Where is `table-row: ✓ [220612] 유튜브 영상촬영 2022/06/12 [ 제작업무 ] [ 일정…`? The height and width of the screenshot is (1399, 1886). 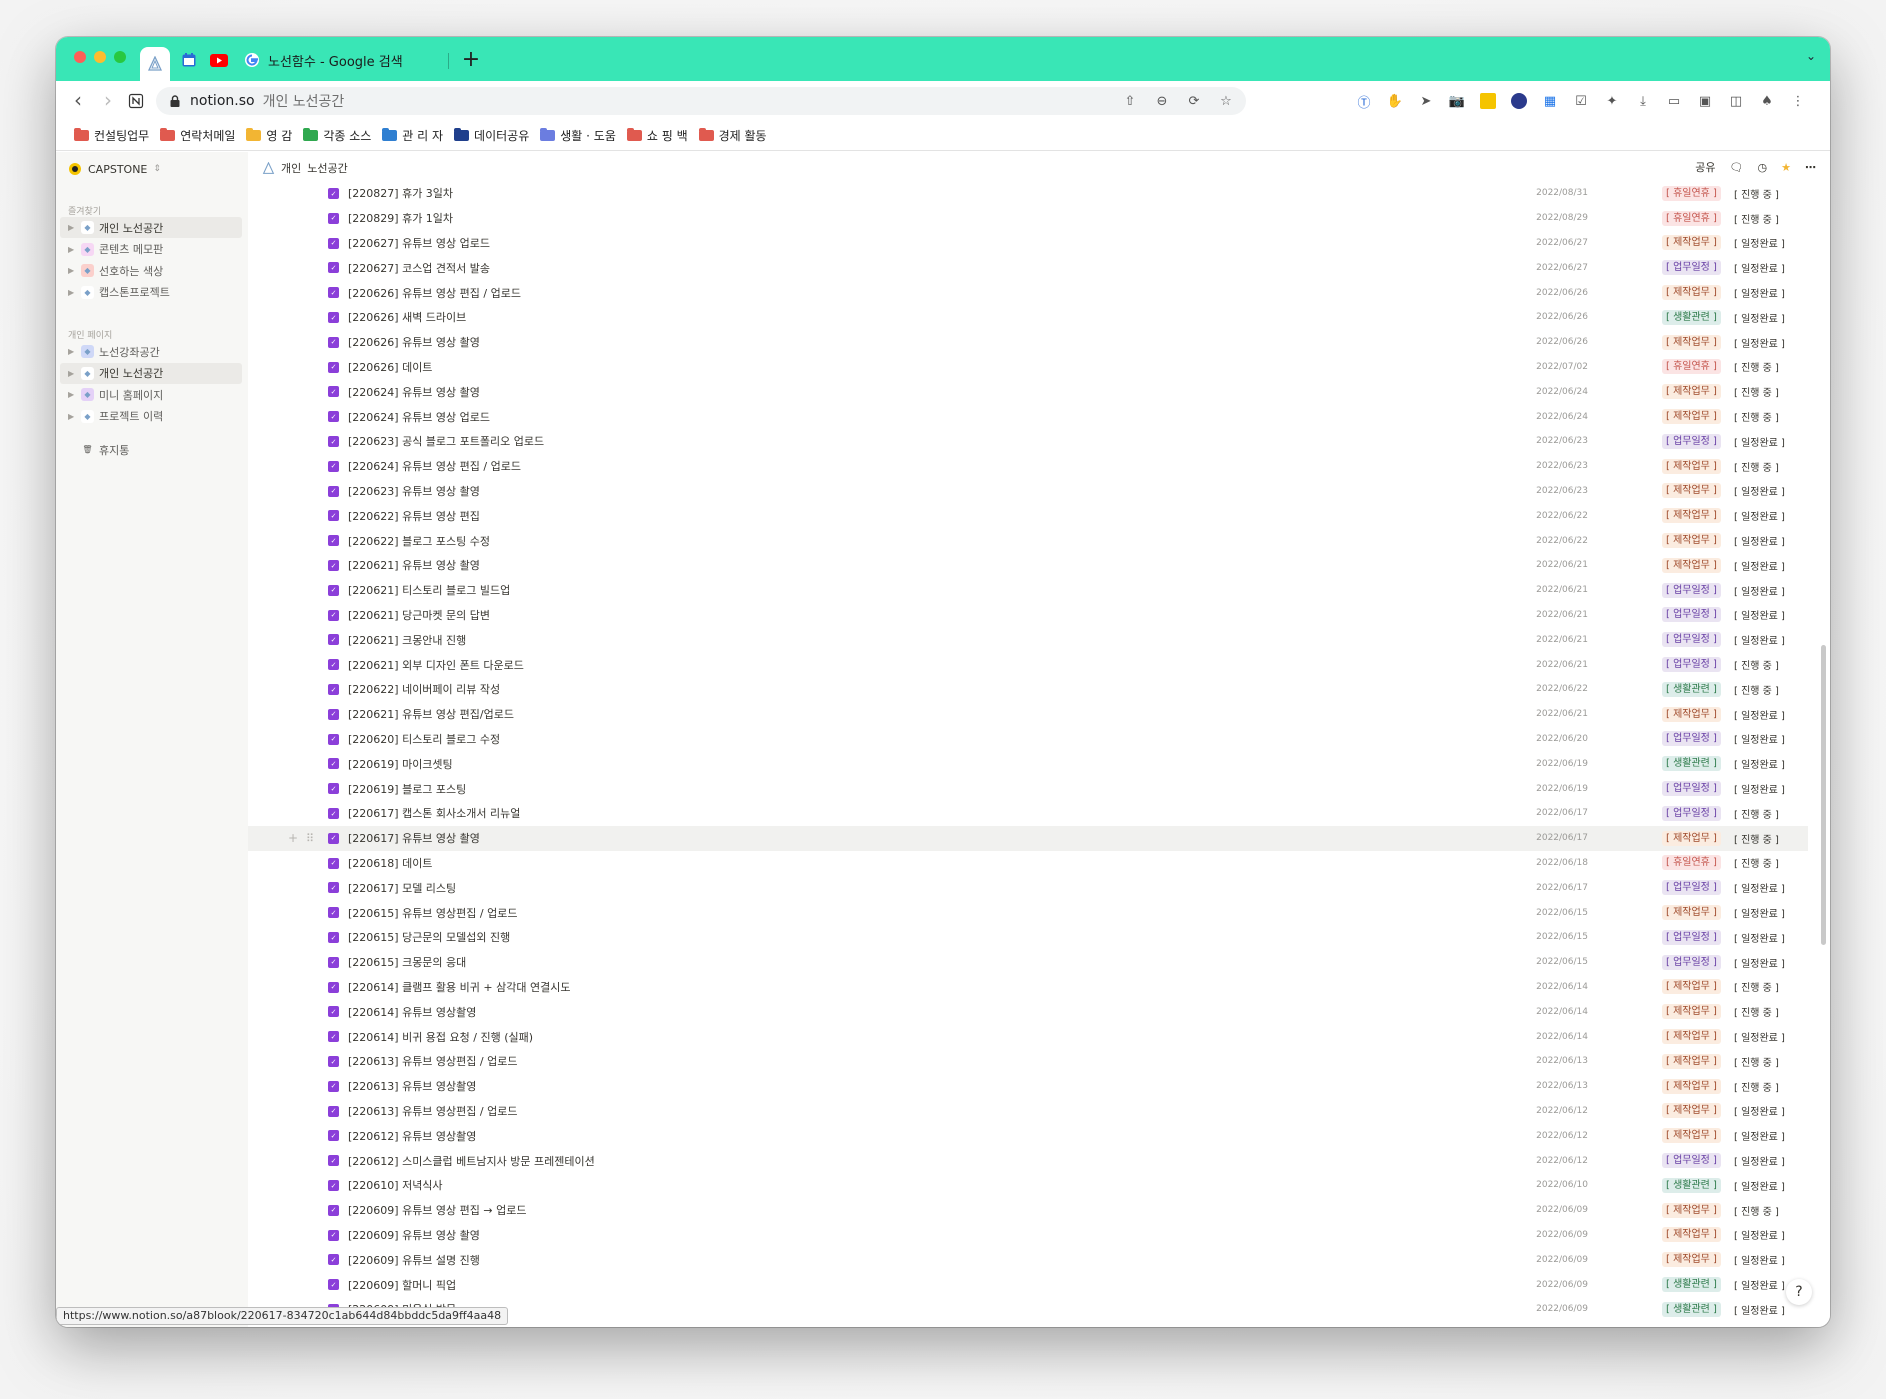 table-row: ✓ [220612] 유튜브 영상촬영 2022/06/12 [ 제작업무 ] [ 일정… is located at coordinates (1028, 1135).